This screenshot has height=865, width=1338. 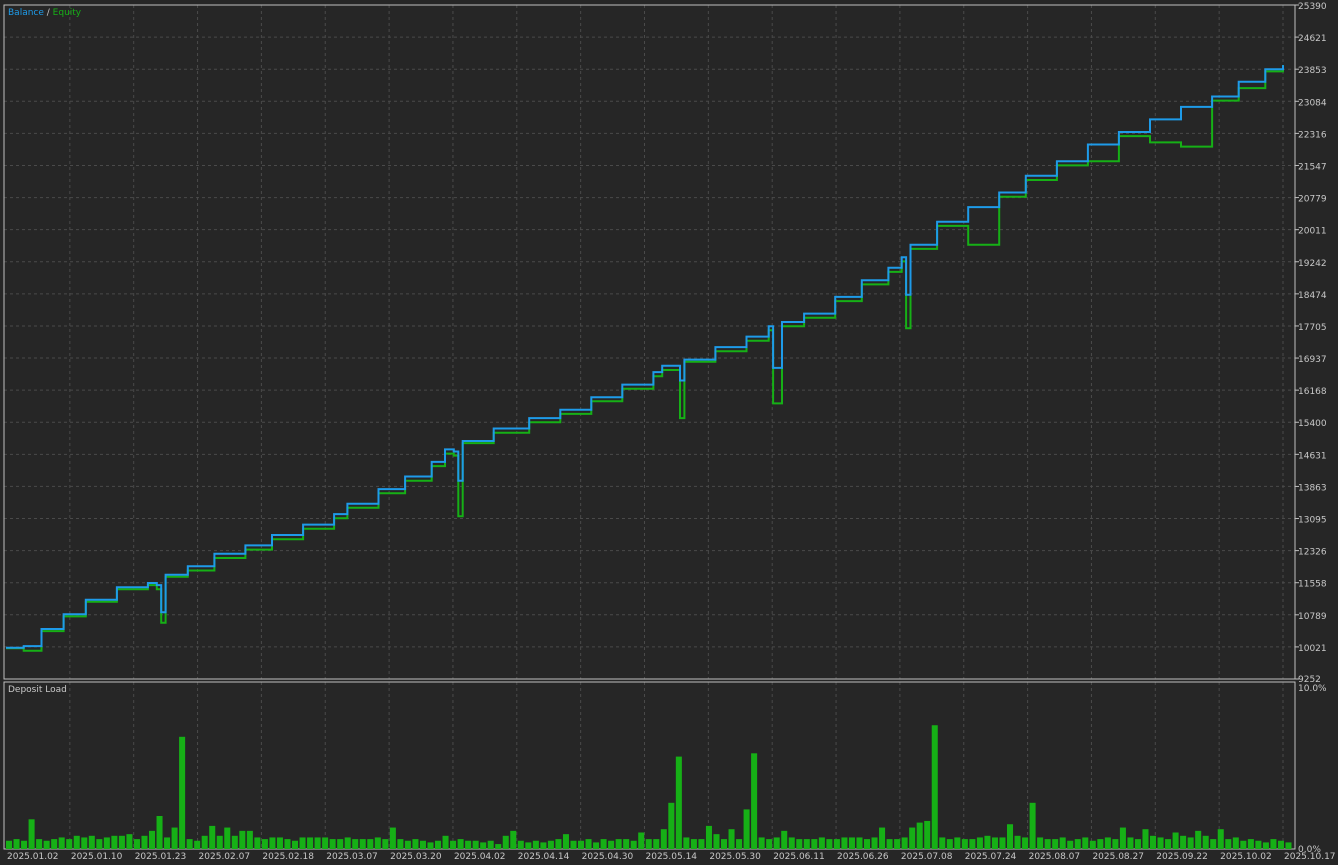 I want to click on x-tick-label: 2025.04.14, so click(x=544, y=857).